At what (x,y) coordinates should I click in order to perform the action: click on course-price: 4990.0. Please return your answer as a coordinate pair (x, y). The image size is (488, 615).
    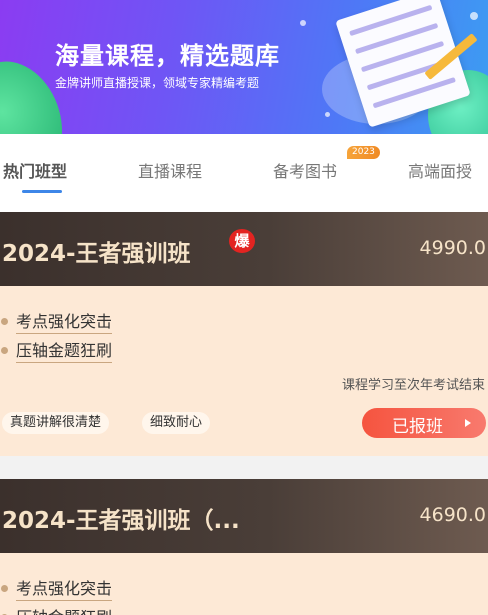
    Looking at the image, I should click on (452, 248).